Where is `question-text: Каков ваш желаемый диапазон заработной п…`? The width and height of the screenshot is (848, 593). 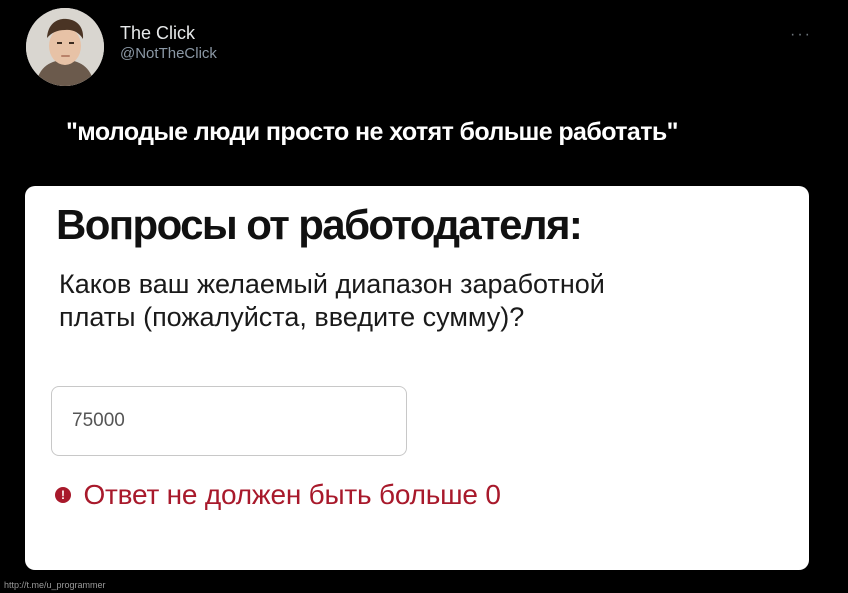
question-text: Каков ваш желаемый диапазон заработной п… is located at coordinates (332, 300).